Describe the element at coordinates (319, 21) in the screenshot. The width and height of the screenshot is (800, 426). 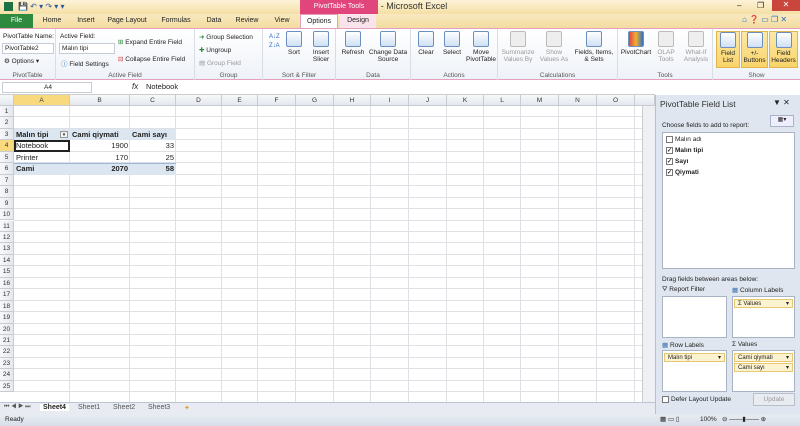
I see `tab-options: Options` at that location.